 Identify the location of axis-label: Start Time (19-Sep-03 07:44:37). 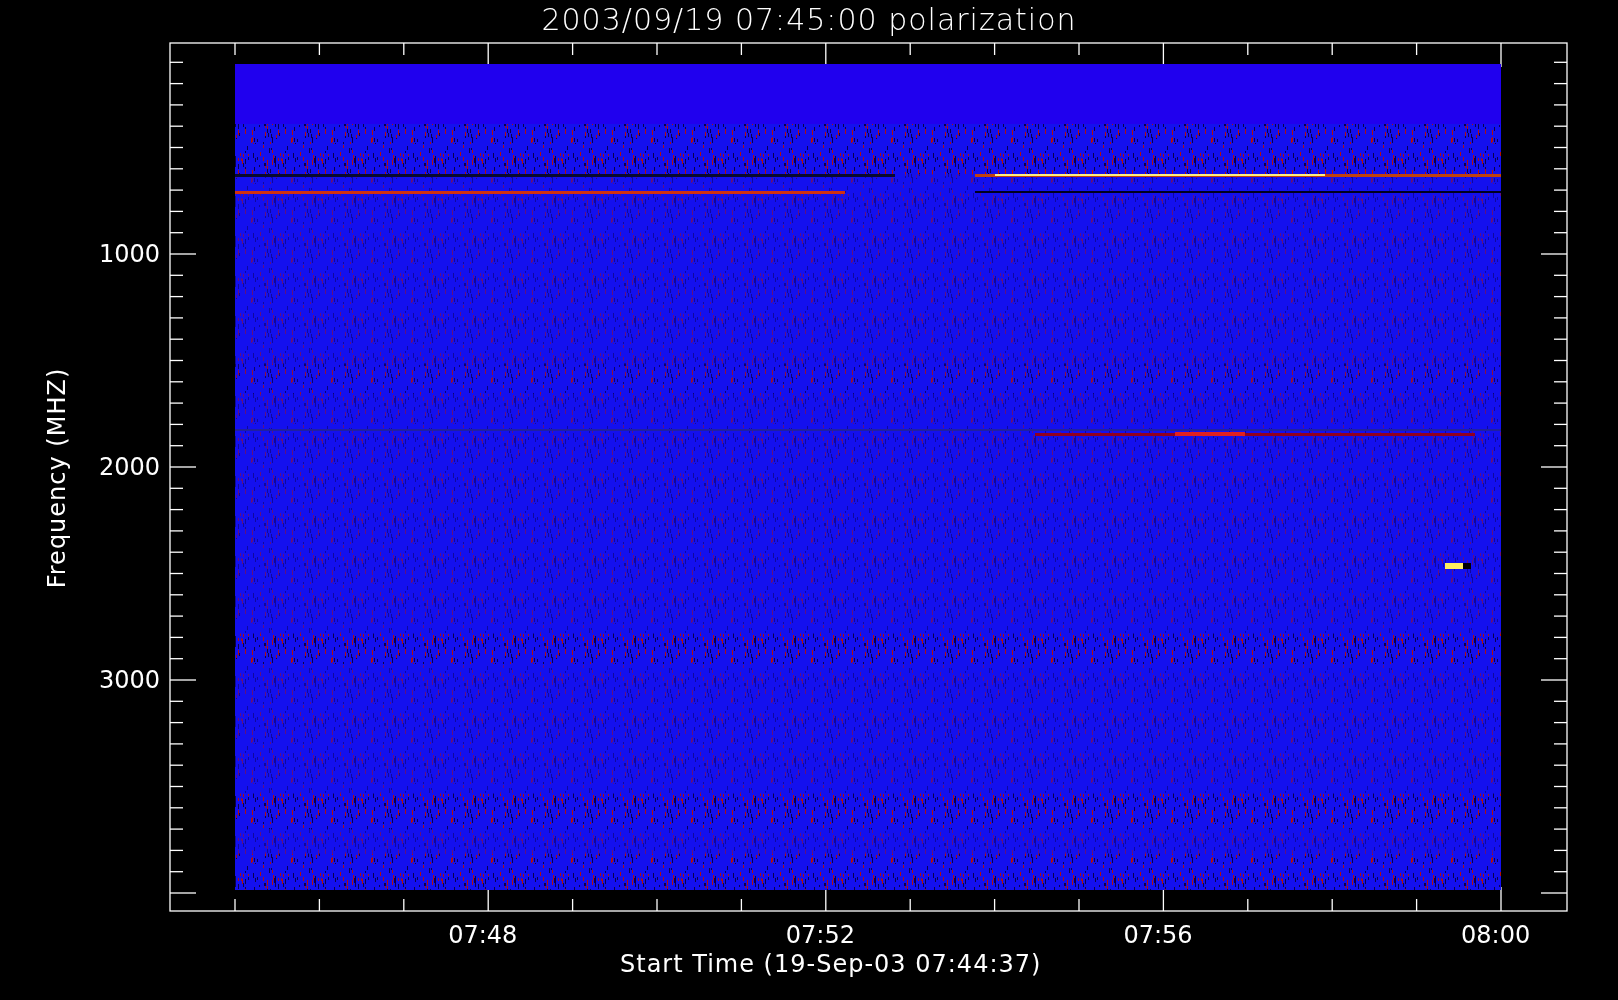
(831, 964).